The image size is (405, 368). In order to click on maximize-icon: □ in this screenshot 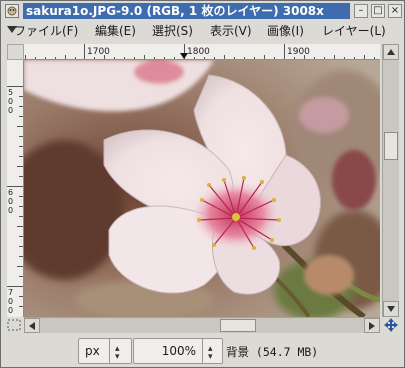, I will do `click(378, 10)`.